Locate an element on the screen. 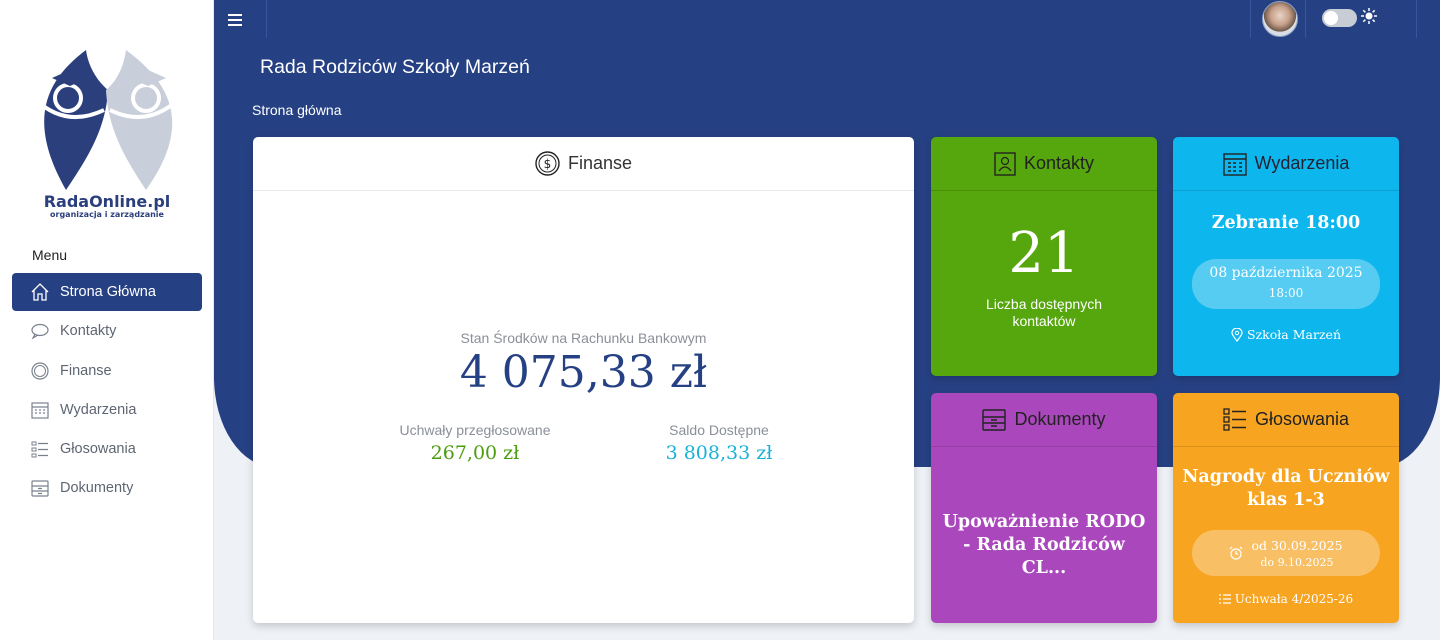 Image resolution: width=1440 pixels, height=640 pixels. brand-name: RadaOnline.pl is located at coordinates (107, 201).